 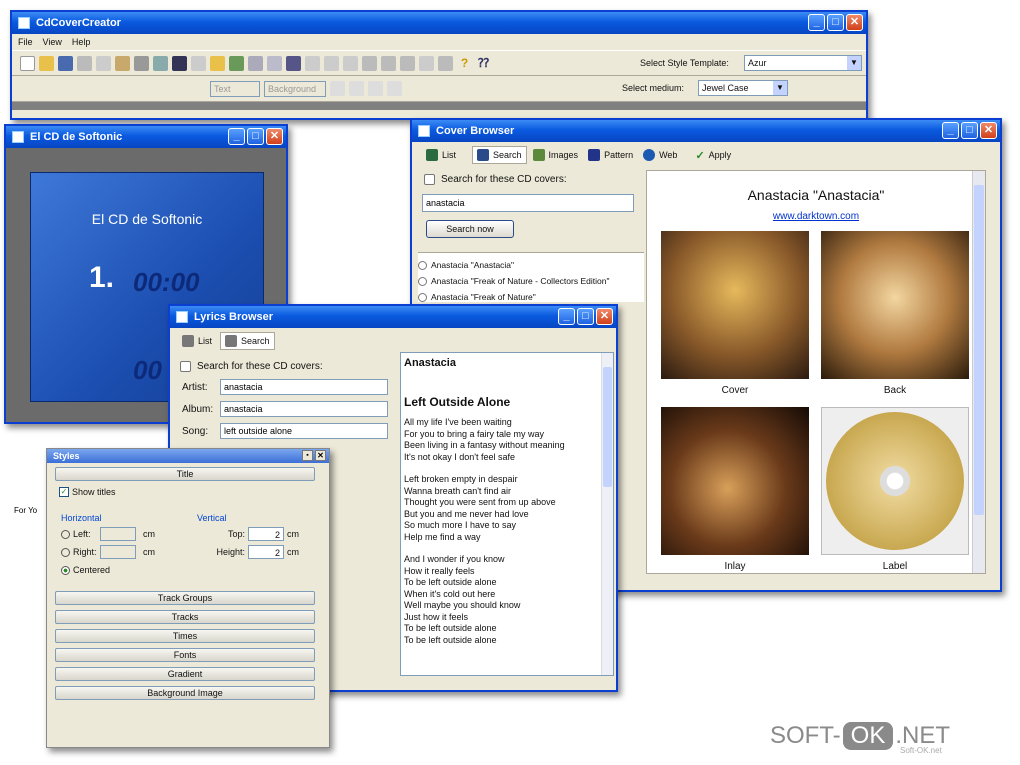 What do you see at coordinates (439, 23) in the screenshot?
I see `main-window-titlebar: CdCoverCreator _ □ ✕` at bounding box center [439, 23].